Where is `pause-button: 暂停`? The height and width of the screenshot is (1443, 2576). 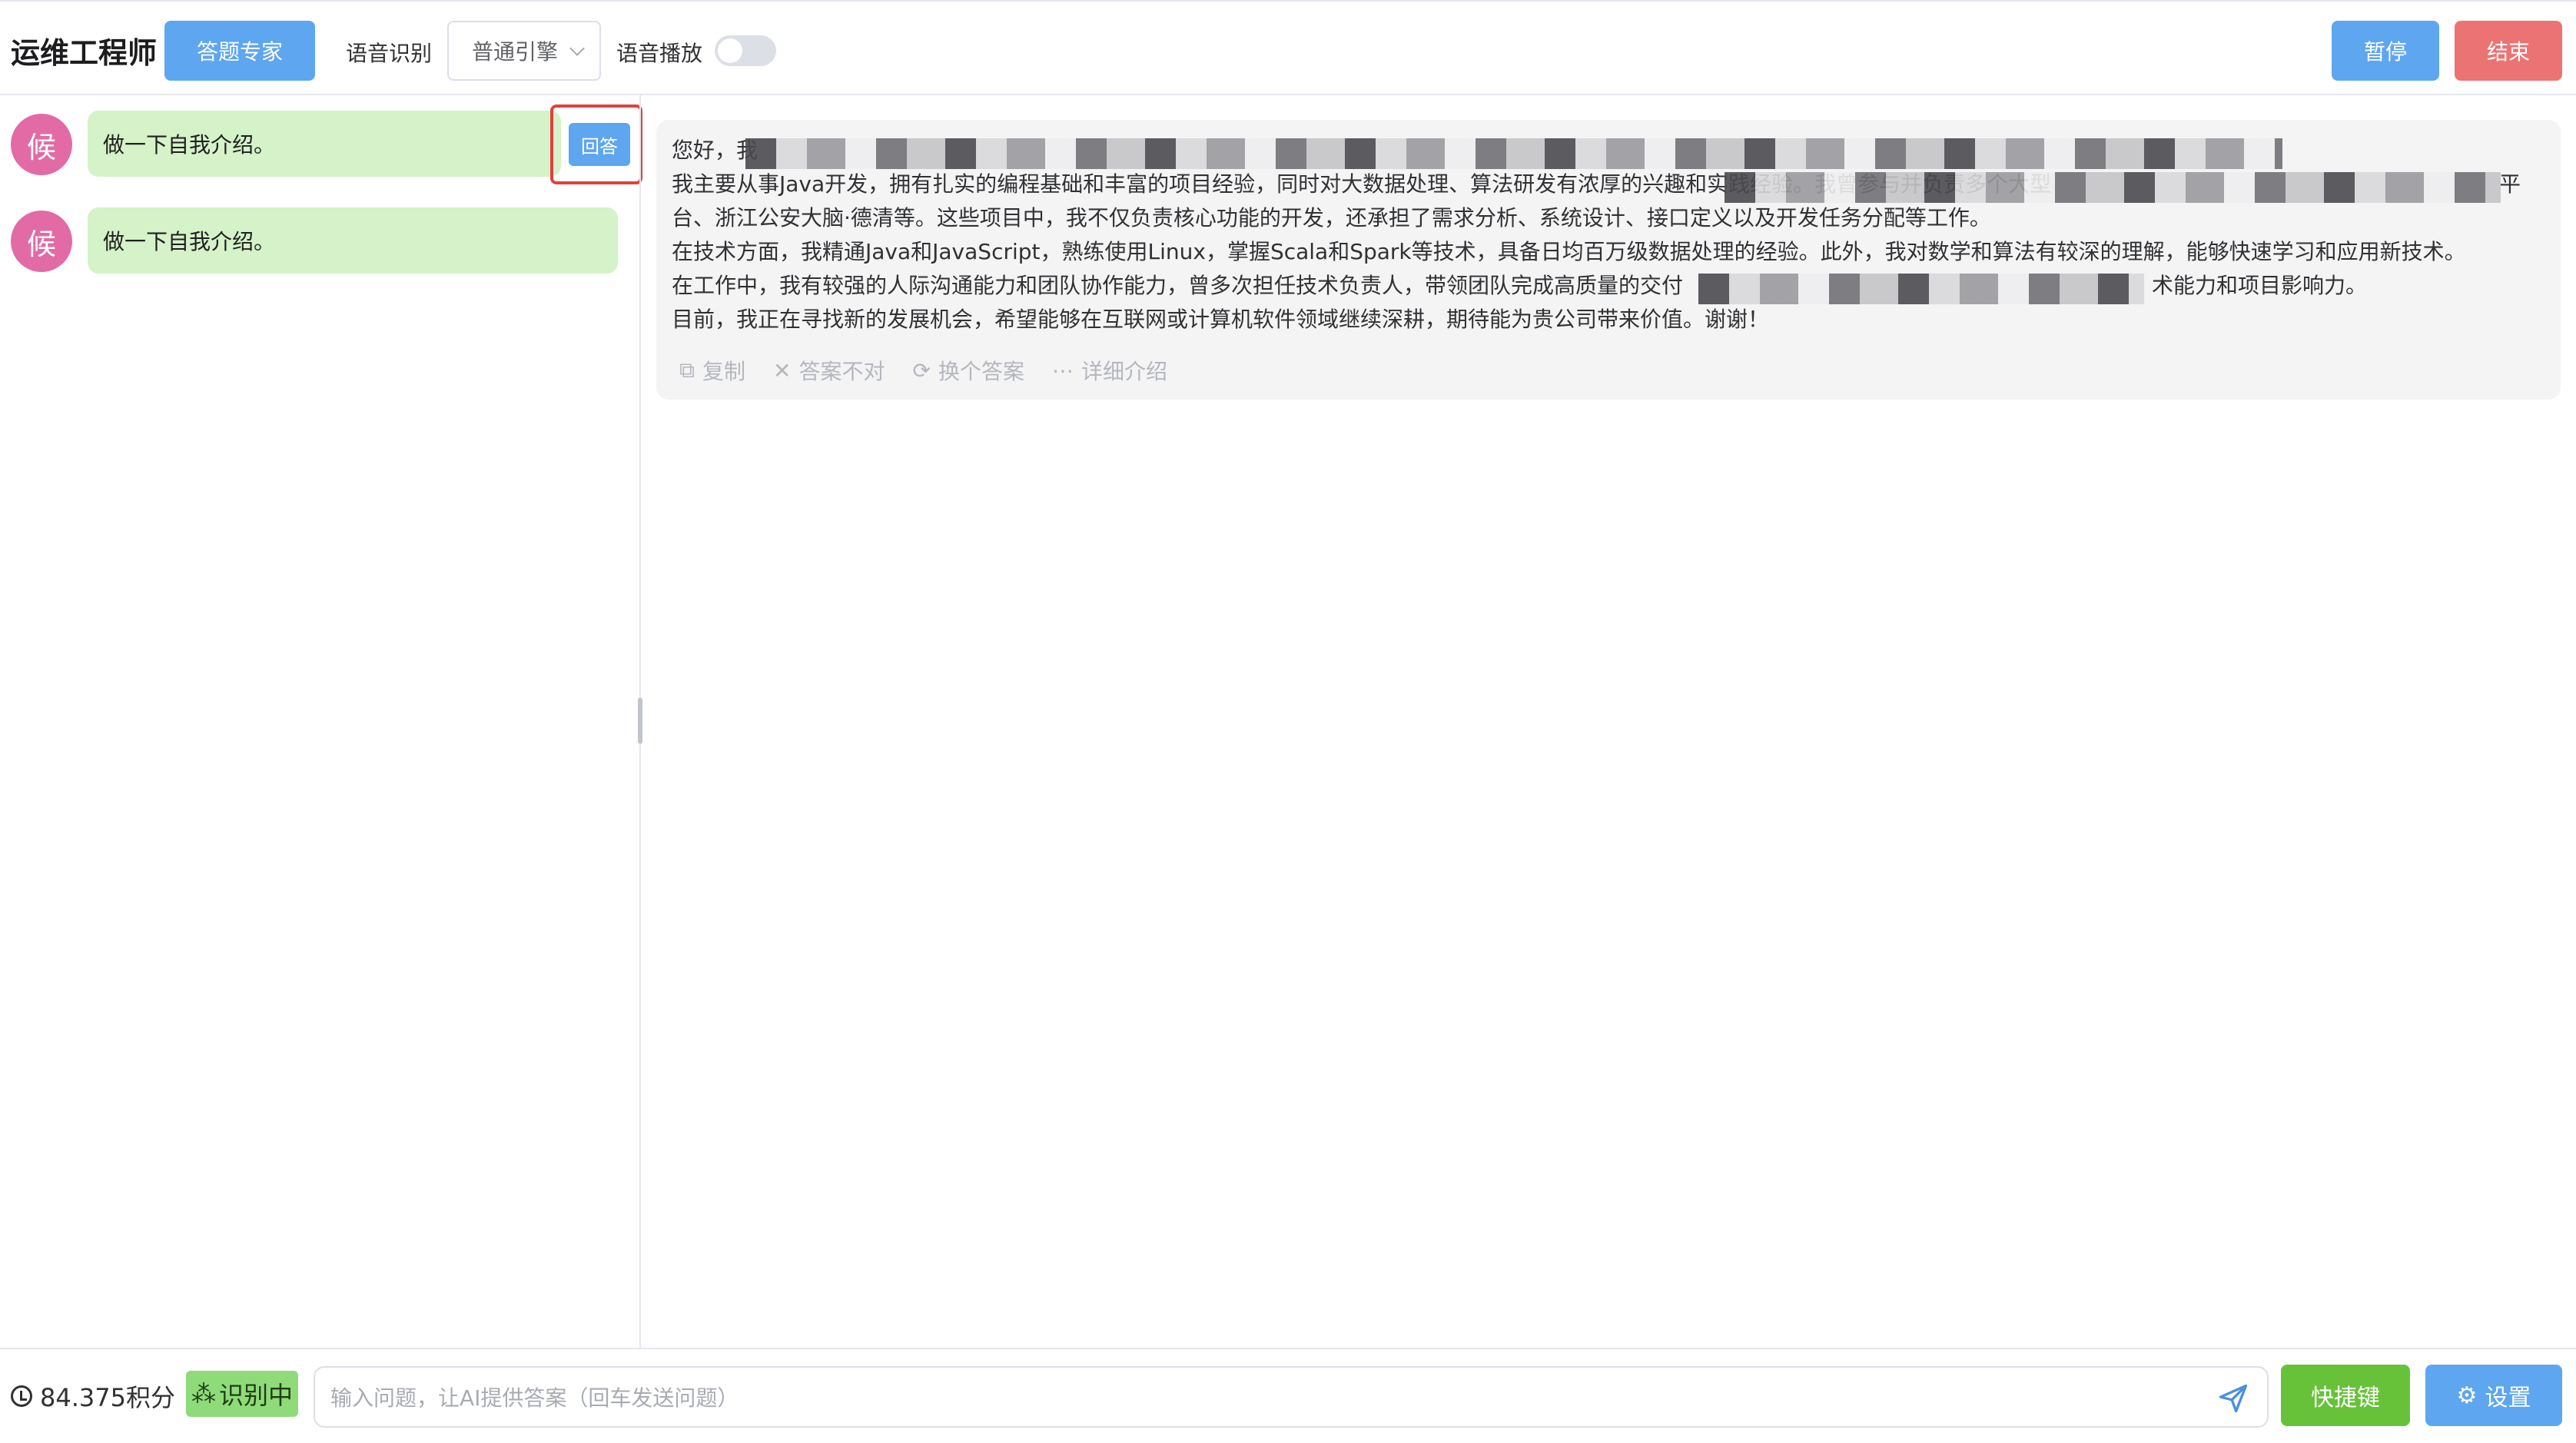 pause-button: 暂停 is located at coordinates (2385, 51).